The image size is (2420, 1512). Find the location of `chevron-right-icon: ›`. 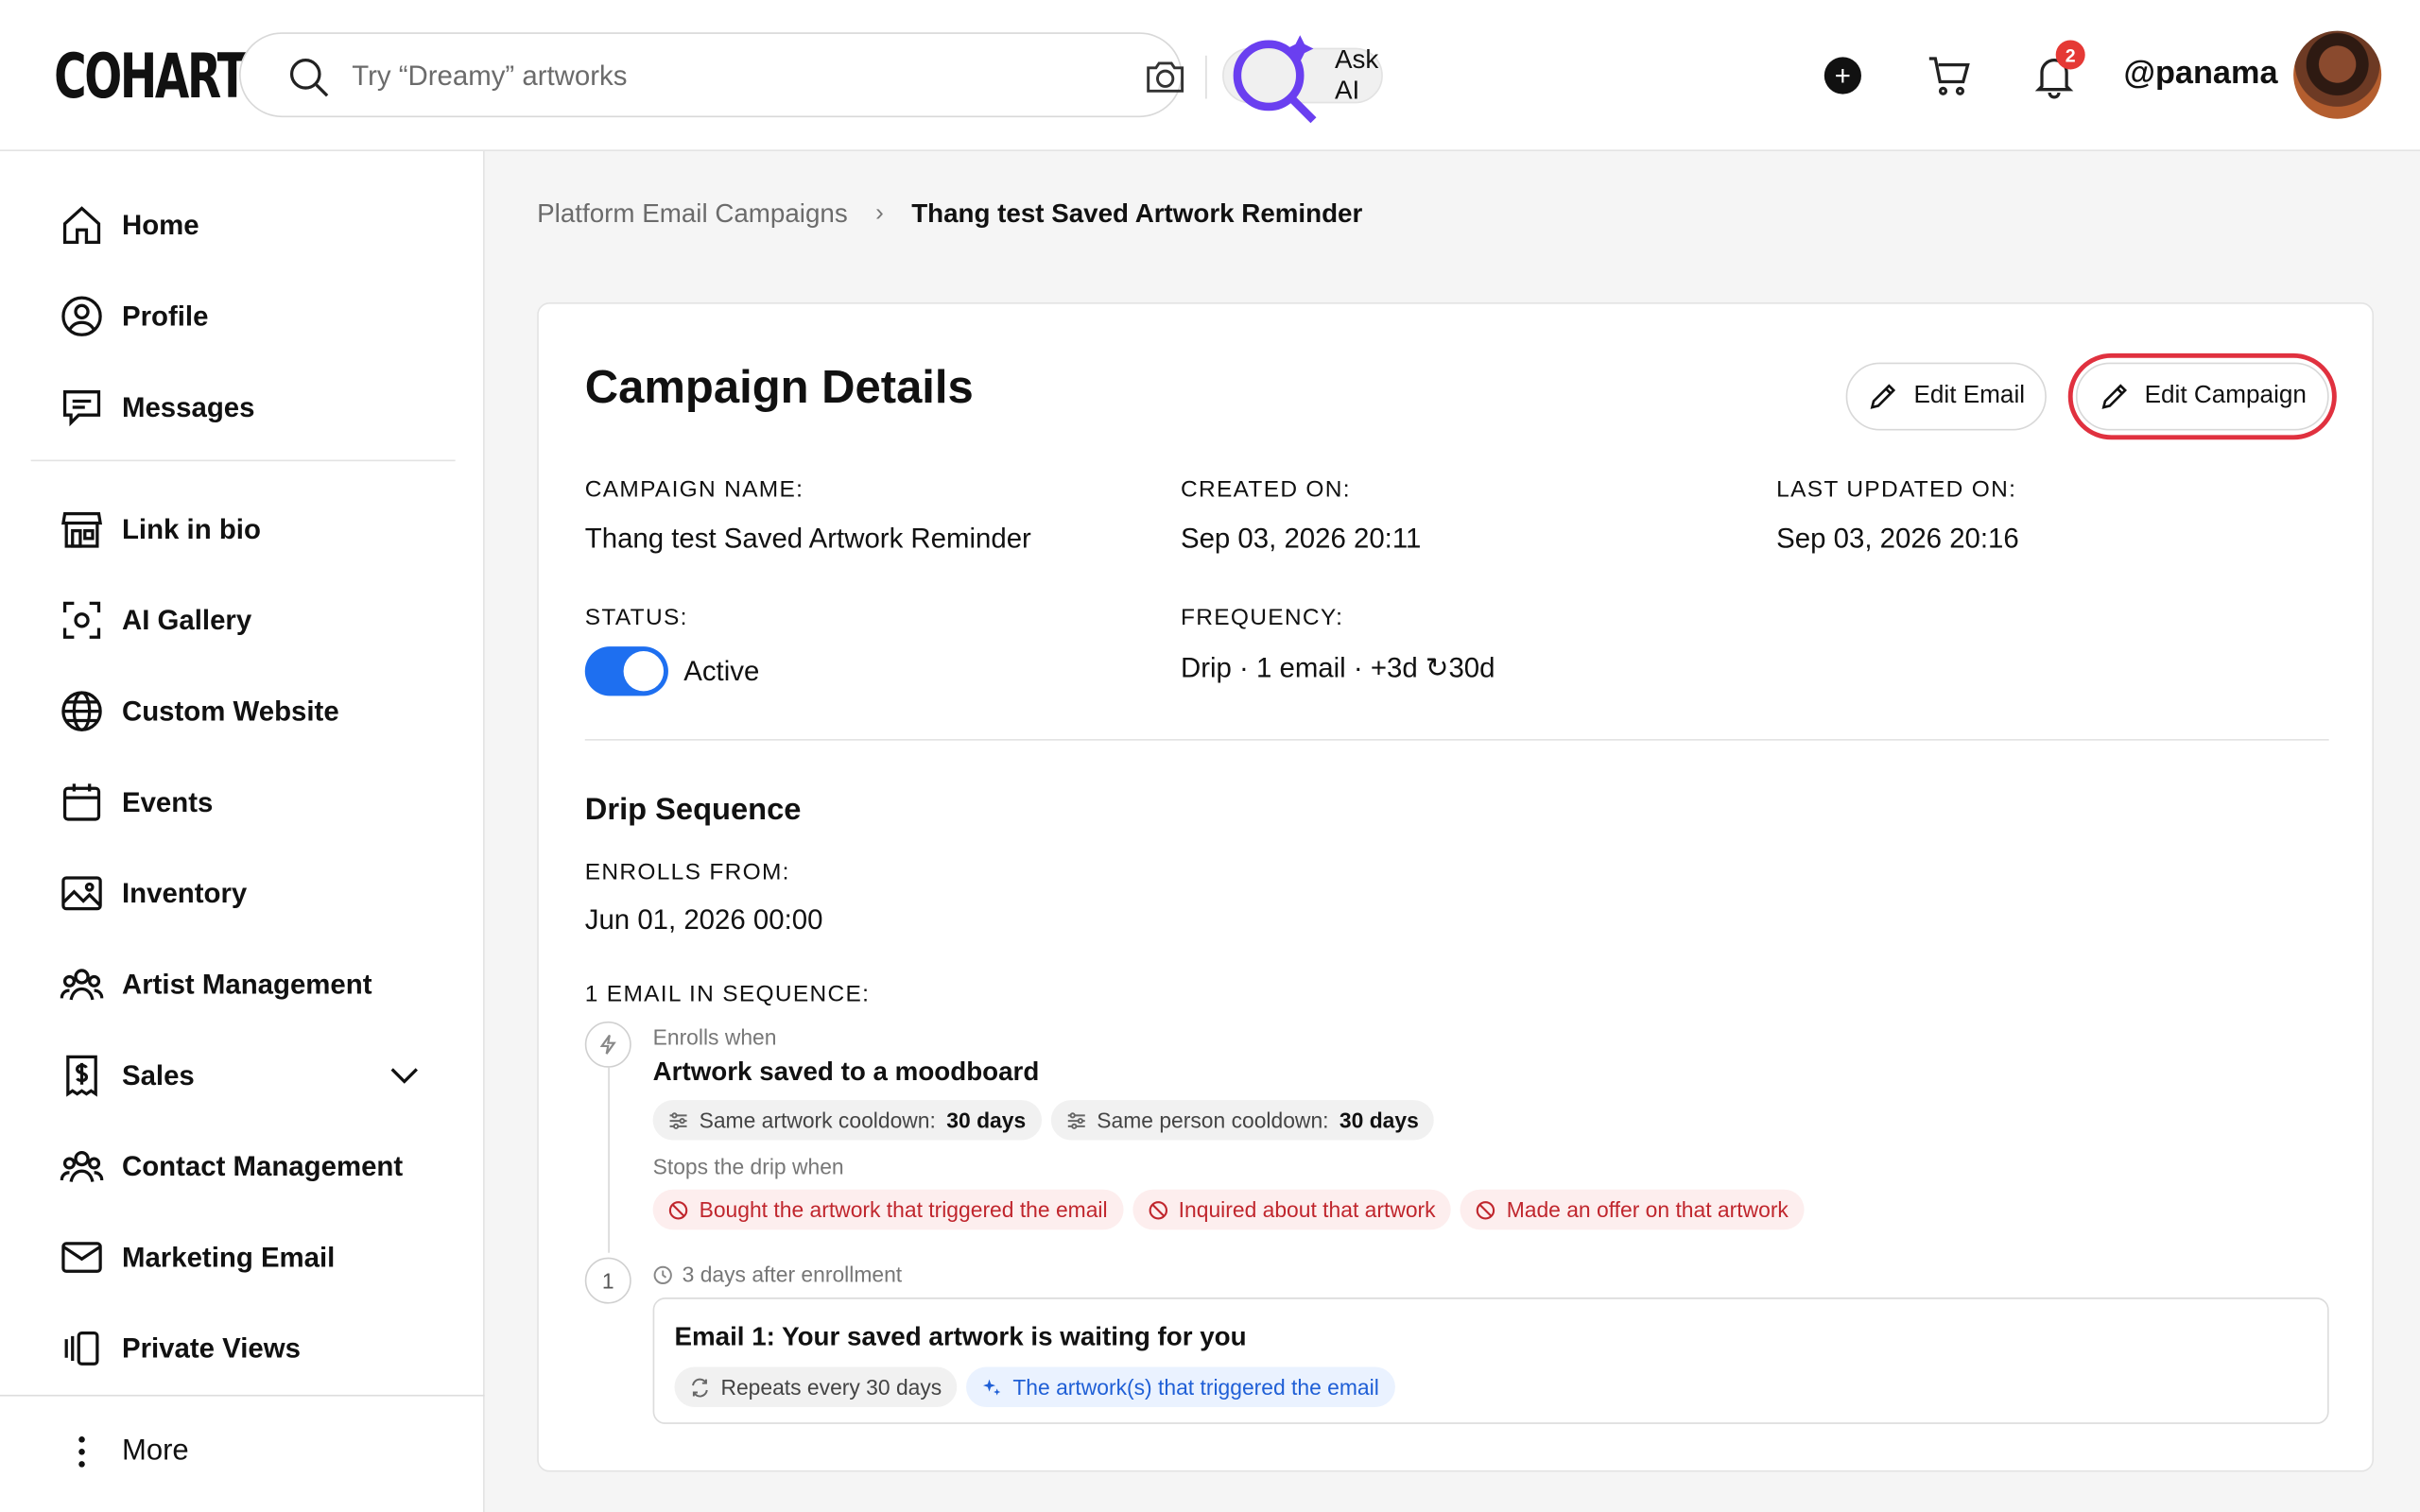

chevron-right-icon: › is located at coordinates (879, 213).